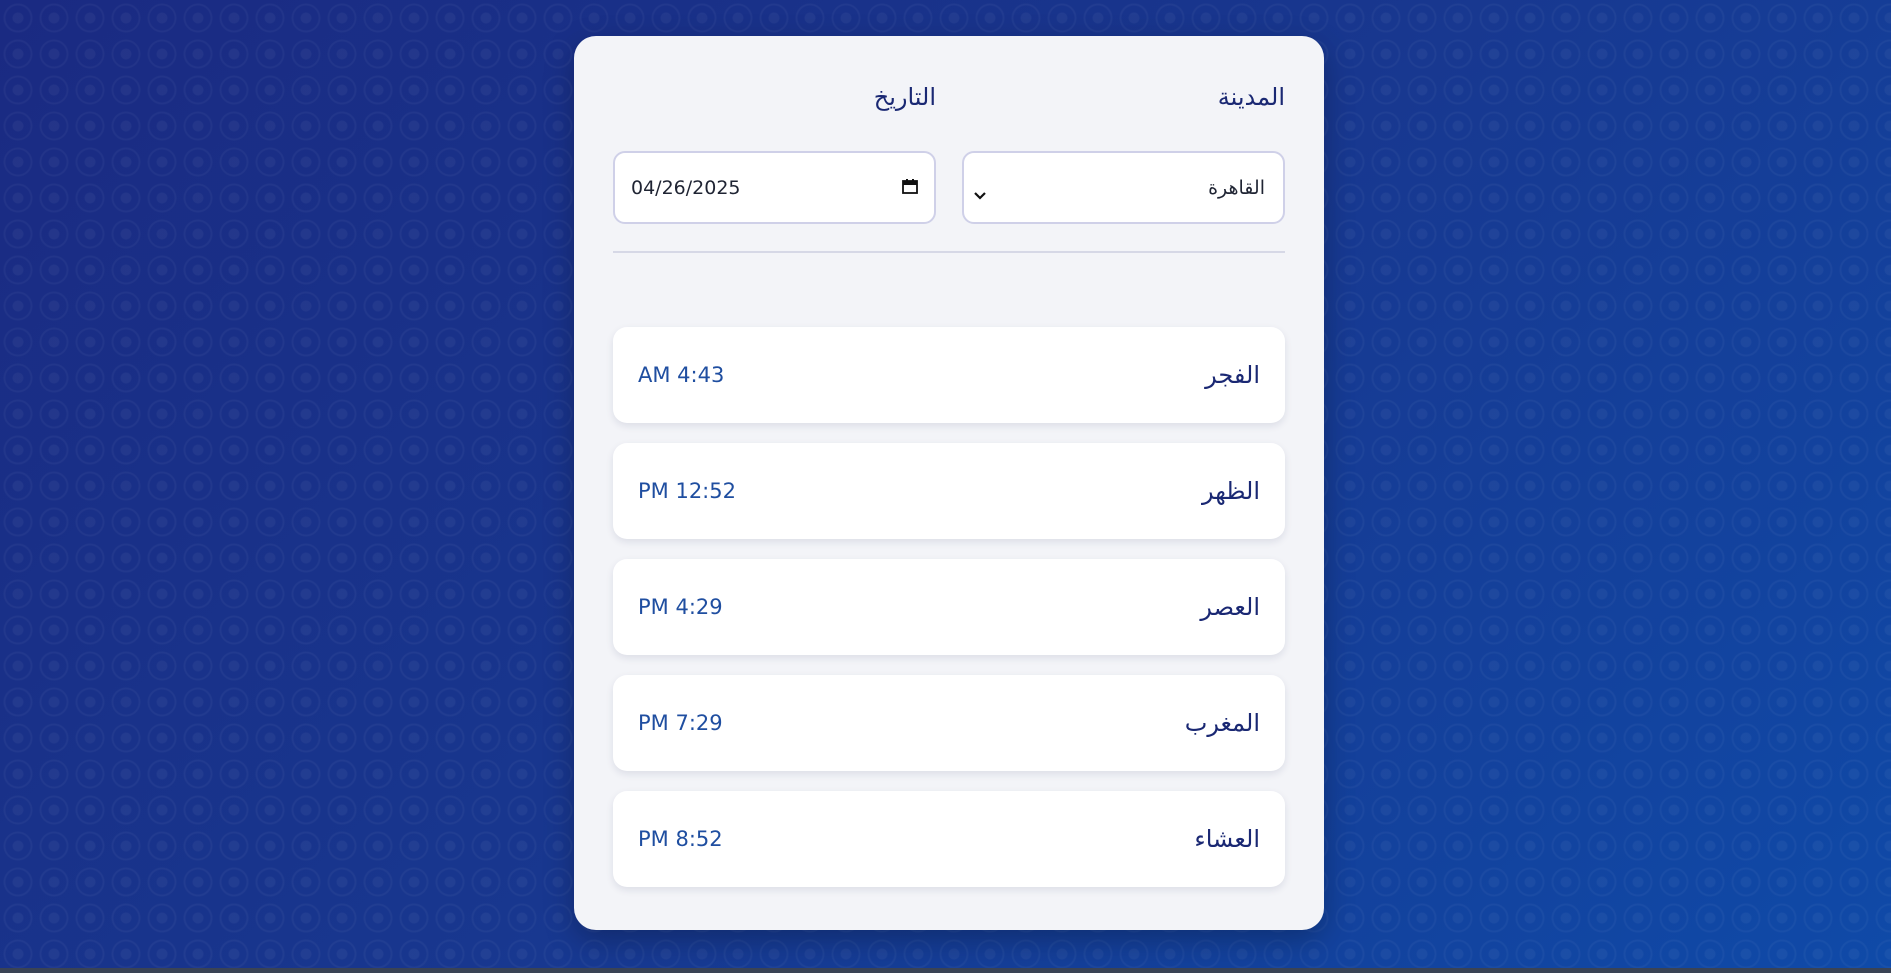 Image resolution: width=1891 pixels, height=973 pixels. What do you see at coordinates (680, 607) in the screenshot?
I see `prayer-time: PM 4:29` at bounding box center [680, 607].